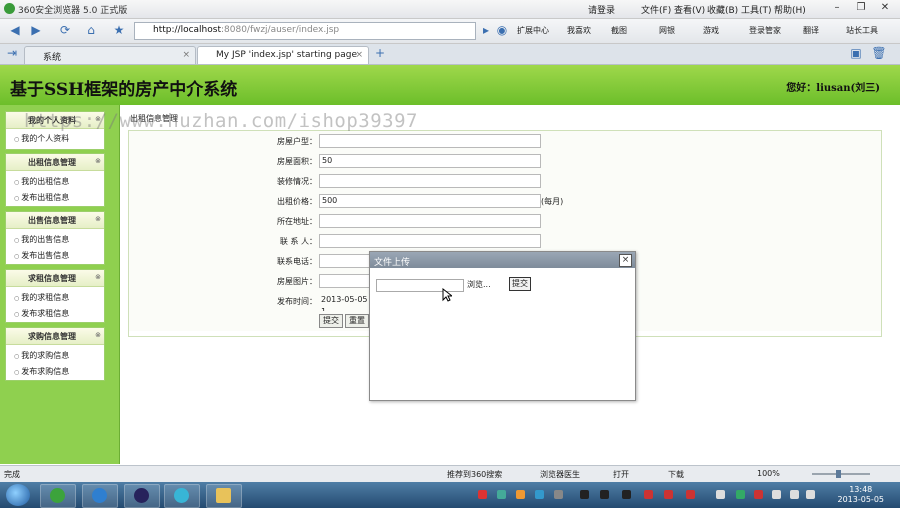  Describe the element at coordinates (689, 9) in the screenshot. I see `menu-view: 查看(V)` at that location.